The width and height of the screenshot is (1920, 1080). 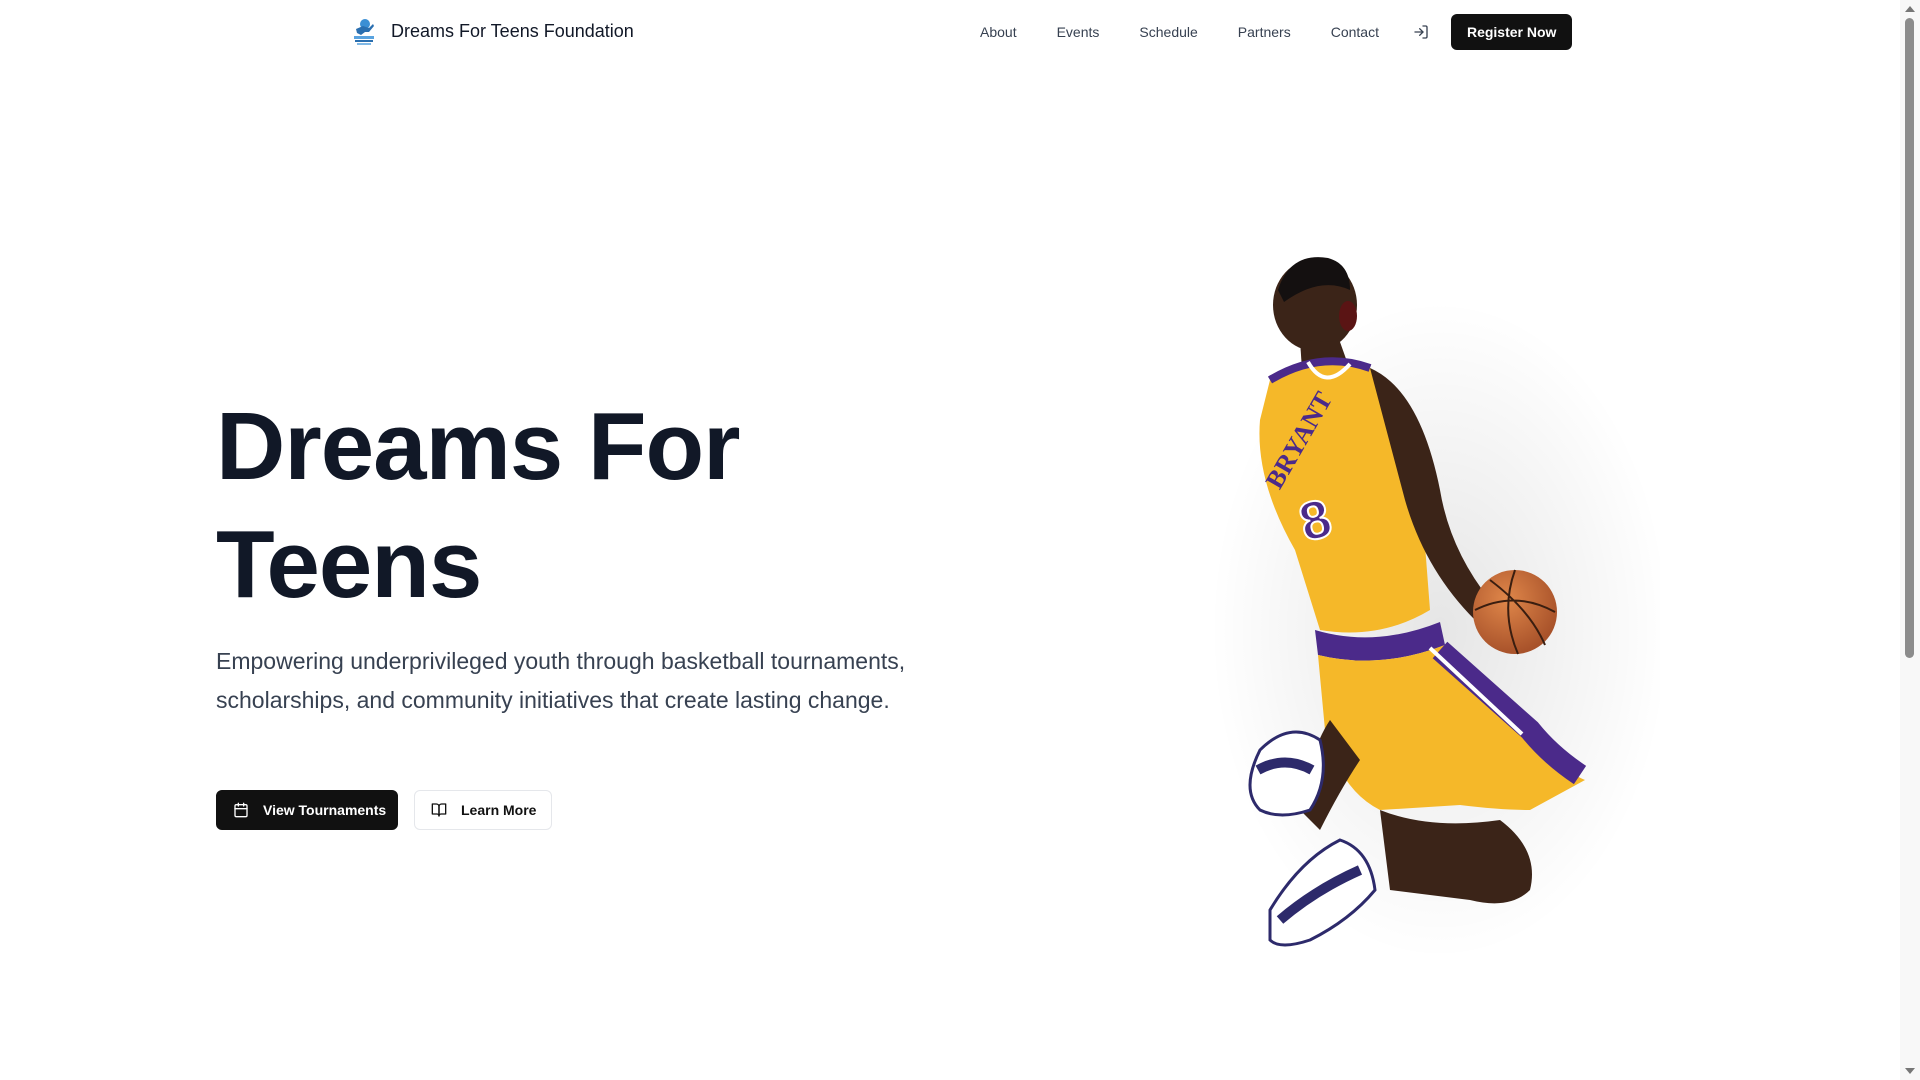 What do you see at coordinates (1421, 32) in the screenshot?
I see `login-icon` at bounding box center [1421, 32].